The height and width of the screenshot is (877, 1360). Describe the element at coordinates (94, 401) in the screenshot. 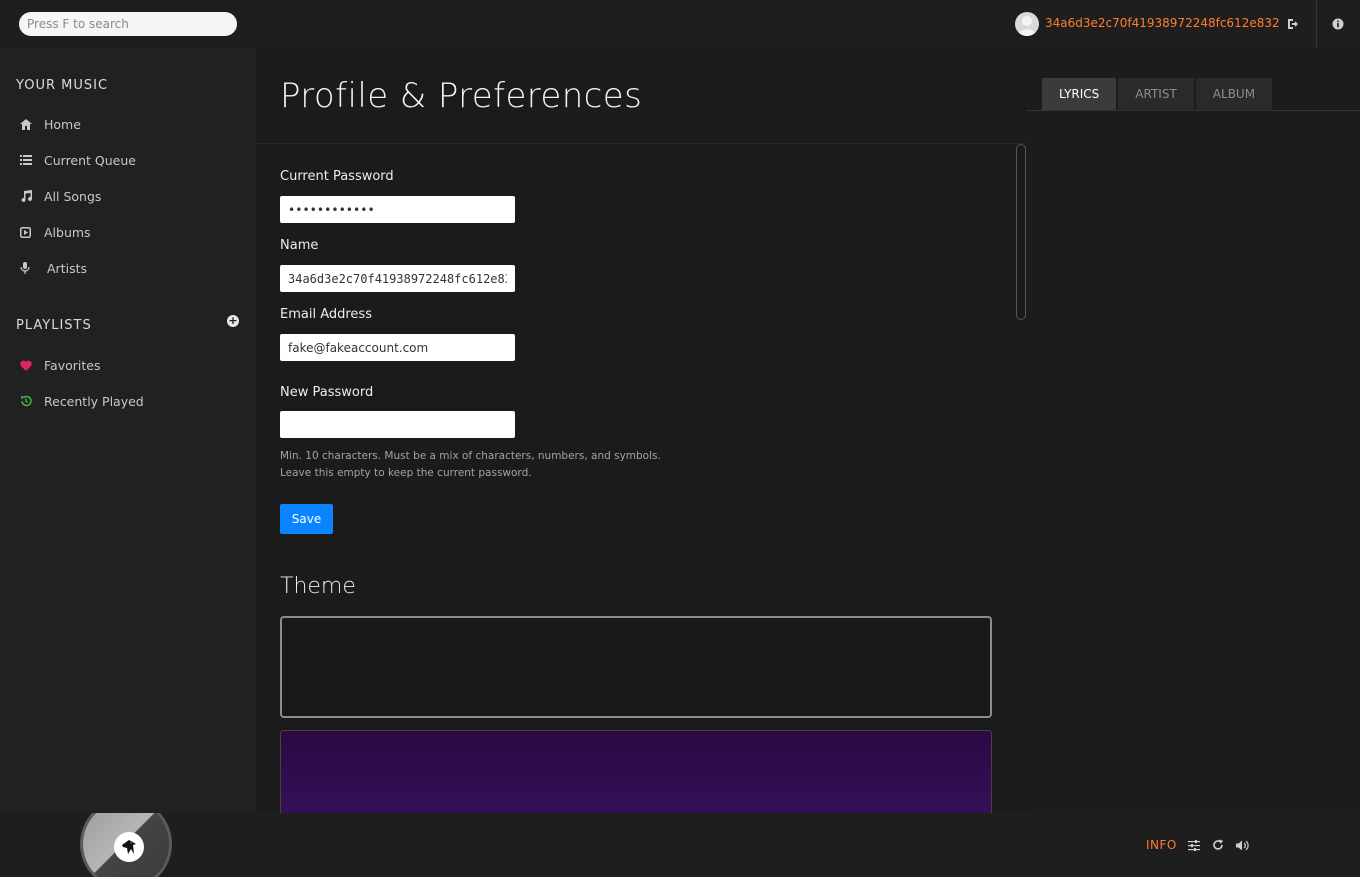

I see `sidebar-item-label: Recently Played` at that location.